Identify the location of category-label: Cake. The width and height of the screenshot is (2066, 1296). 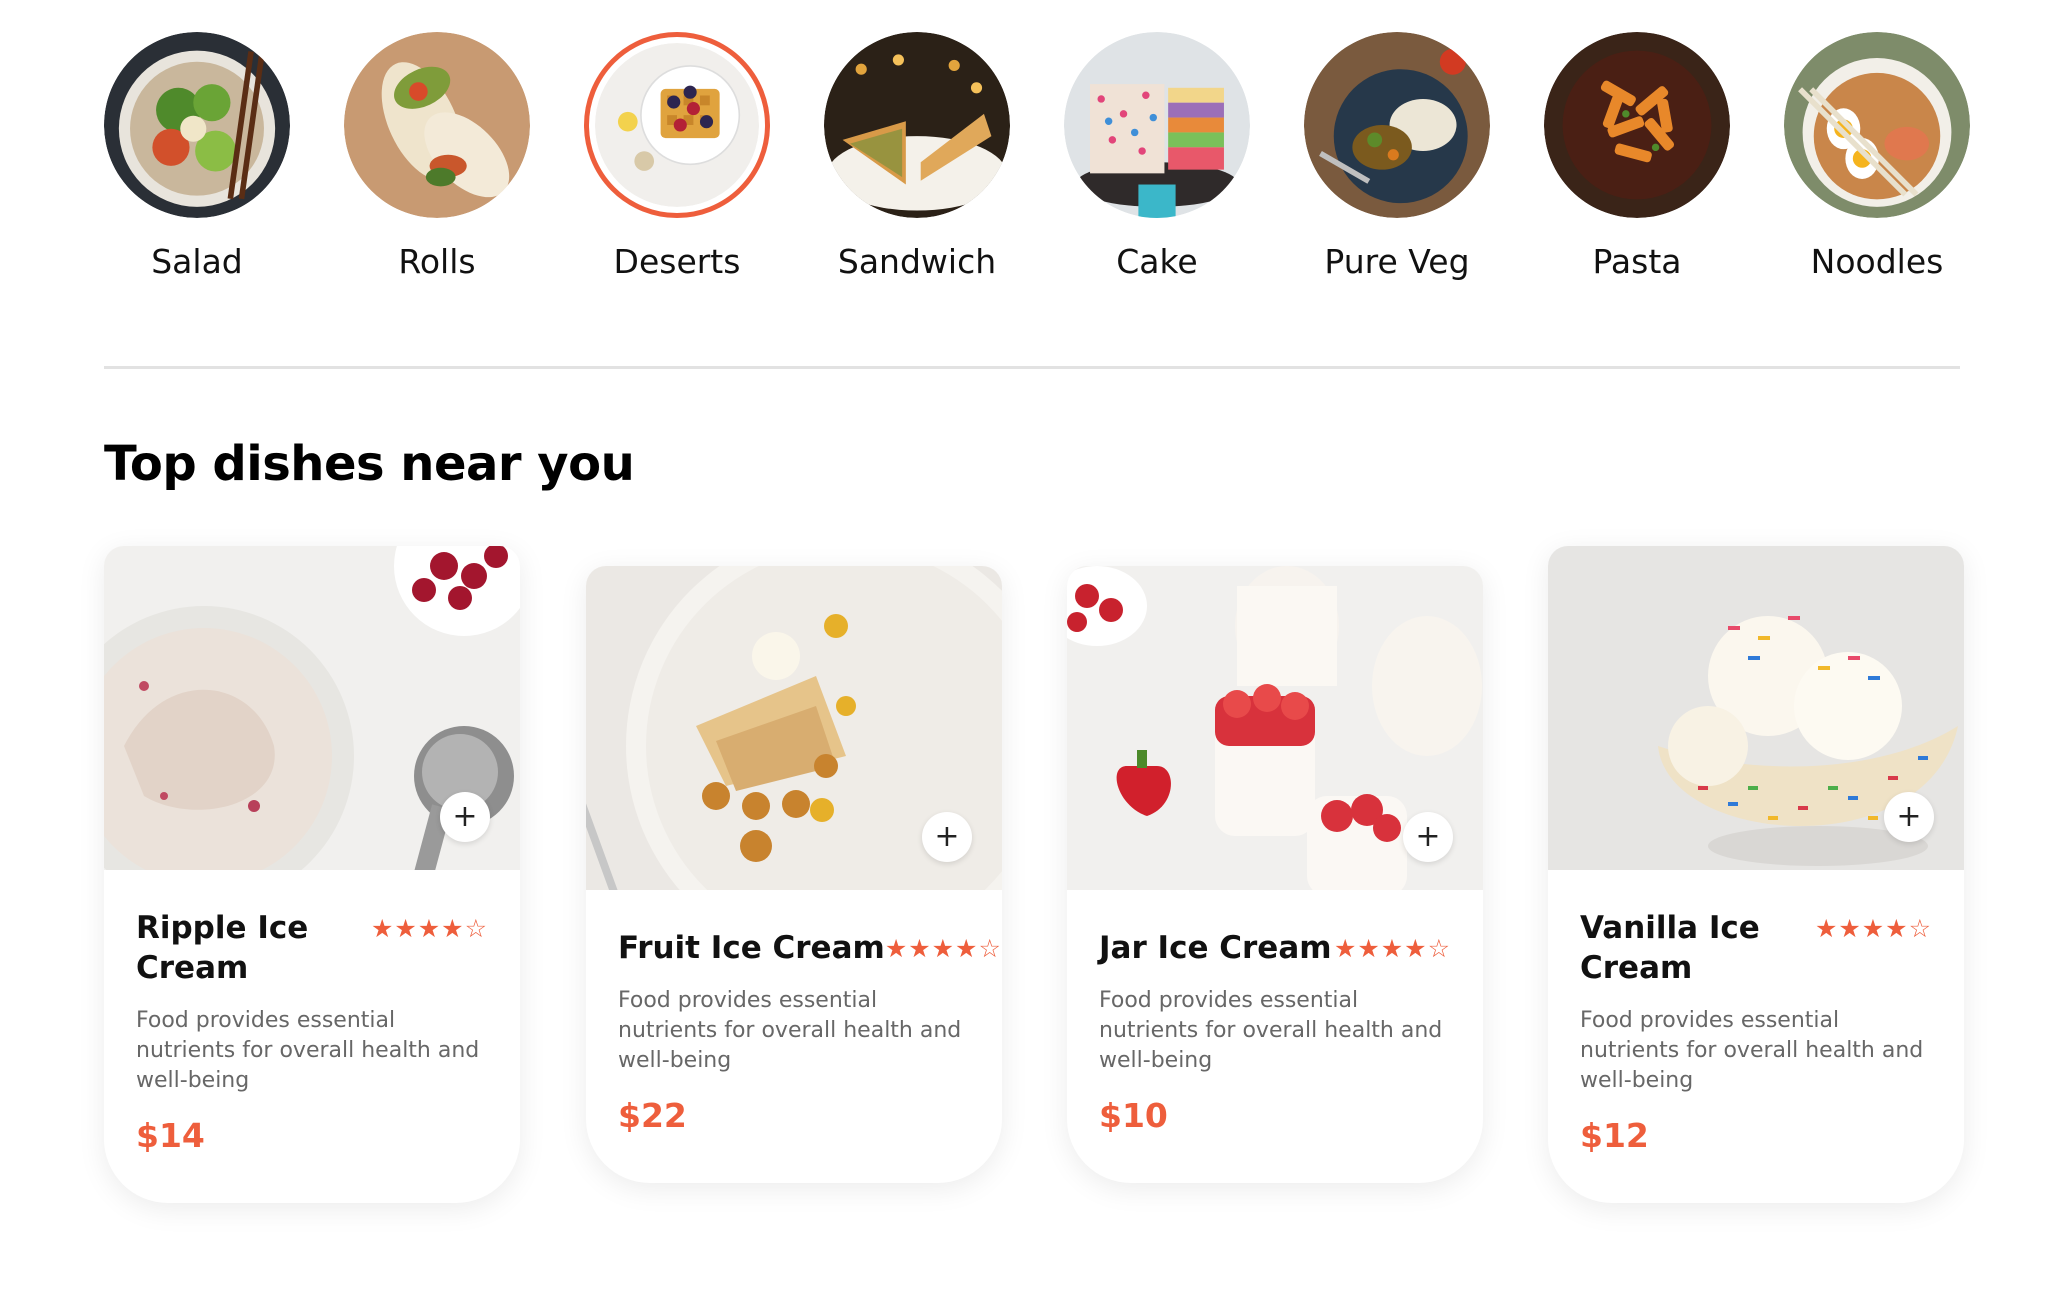
(1157, 261).